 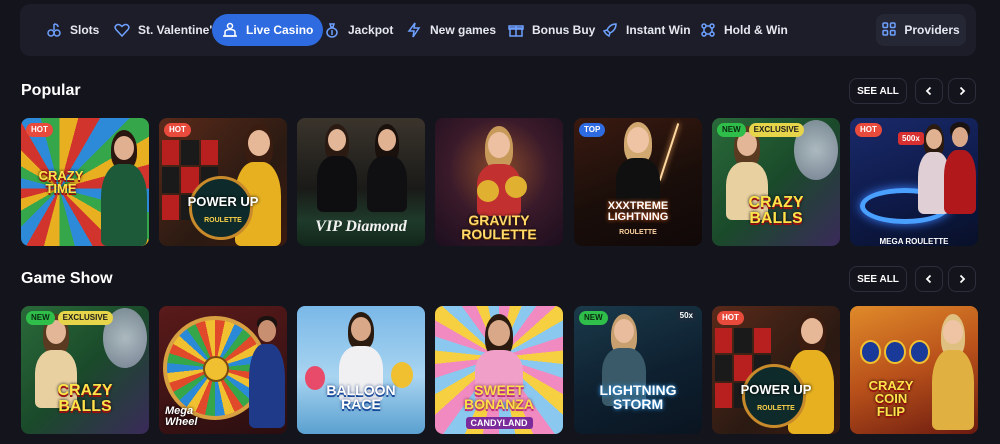 What do you see at coordinates (361, 370) in the screenshot?
I see `game-card: BALLOON RACE` at bounding box center [361, 370].